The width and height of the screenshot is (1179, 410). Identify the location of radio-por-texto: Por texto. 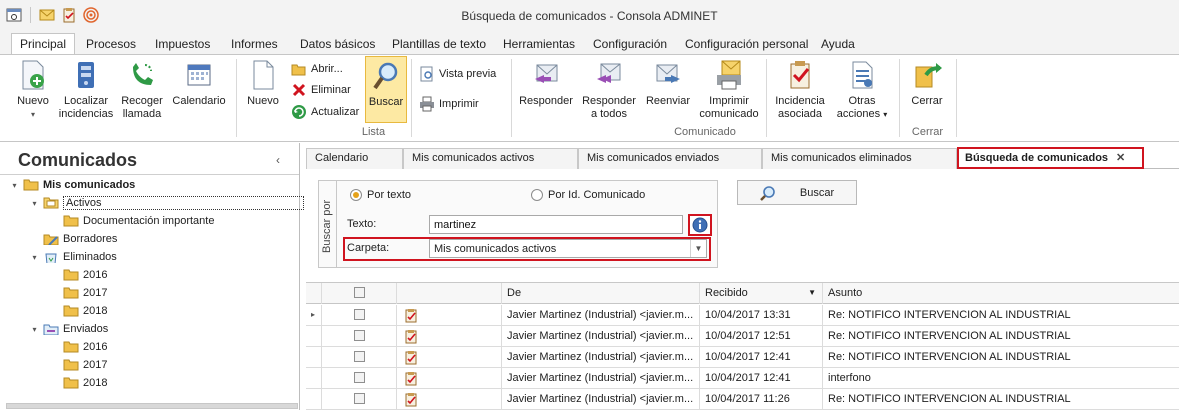
(380, 195).